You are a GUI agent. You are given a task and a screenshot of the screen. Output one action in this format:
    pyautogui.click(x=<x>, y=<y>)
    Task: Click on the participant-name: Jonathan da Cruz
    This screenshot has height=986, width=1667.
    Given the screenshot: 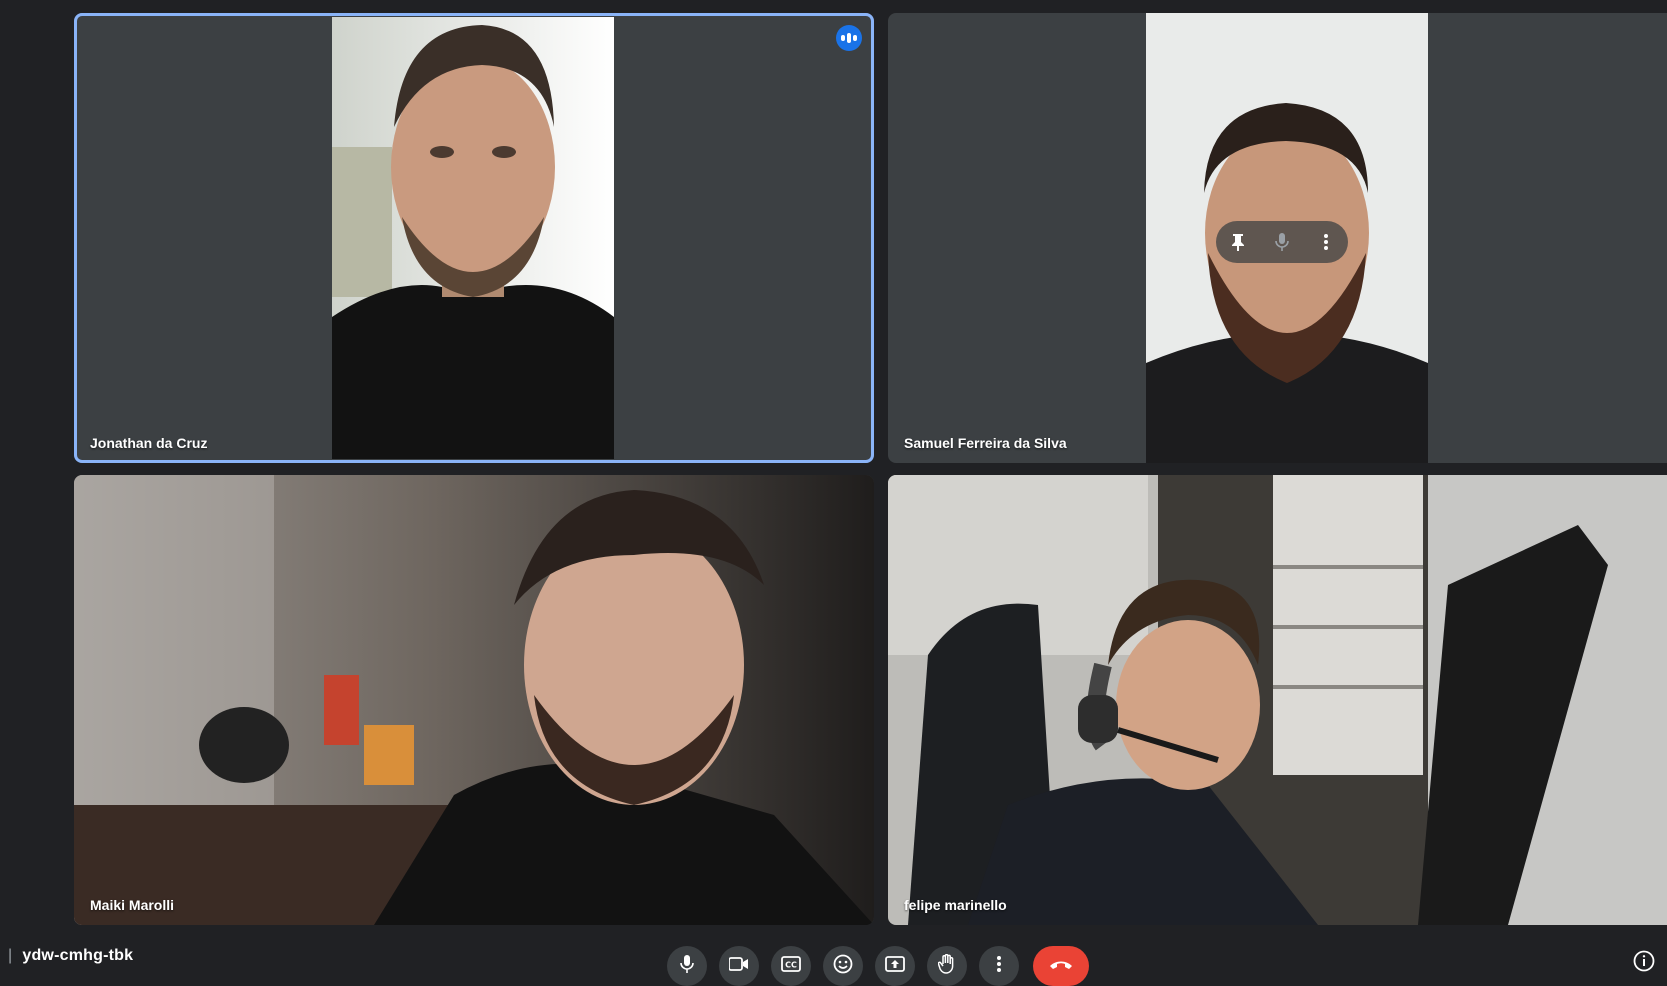 What is the action you would take?
    pyautogui.click(x=149, y=443)
    